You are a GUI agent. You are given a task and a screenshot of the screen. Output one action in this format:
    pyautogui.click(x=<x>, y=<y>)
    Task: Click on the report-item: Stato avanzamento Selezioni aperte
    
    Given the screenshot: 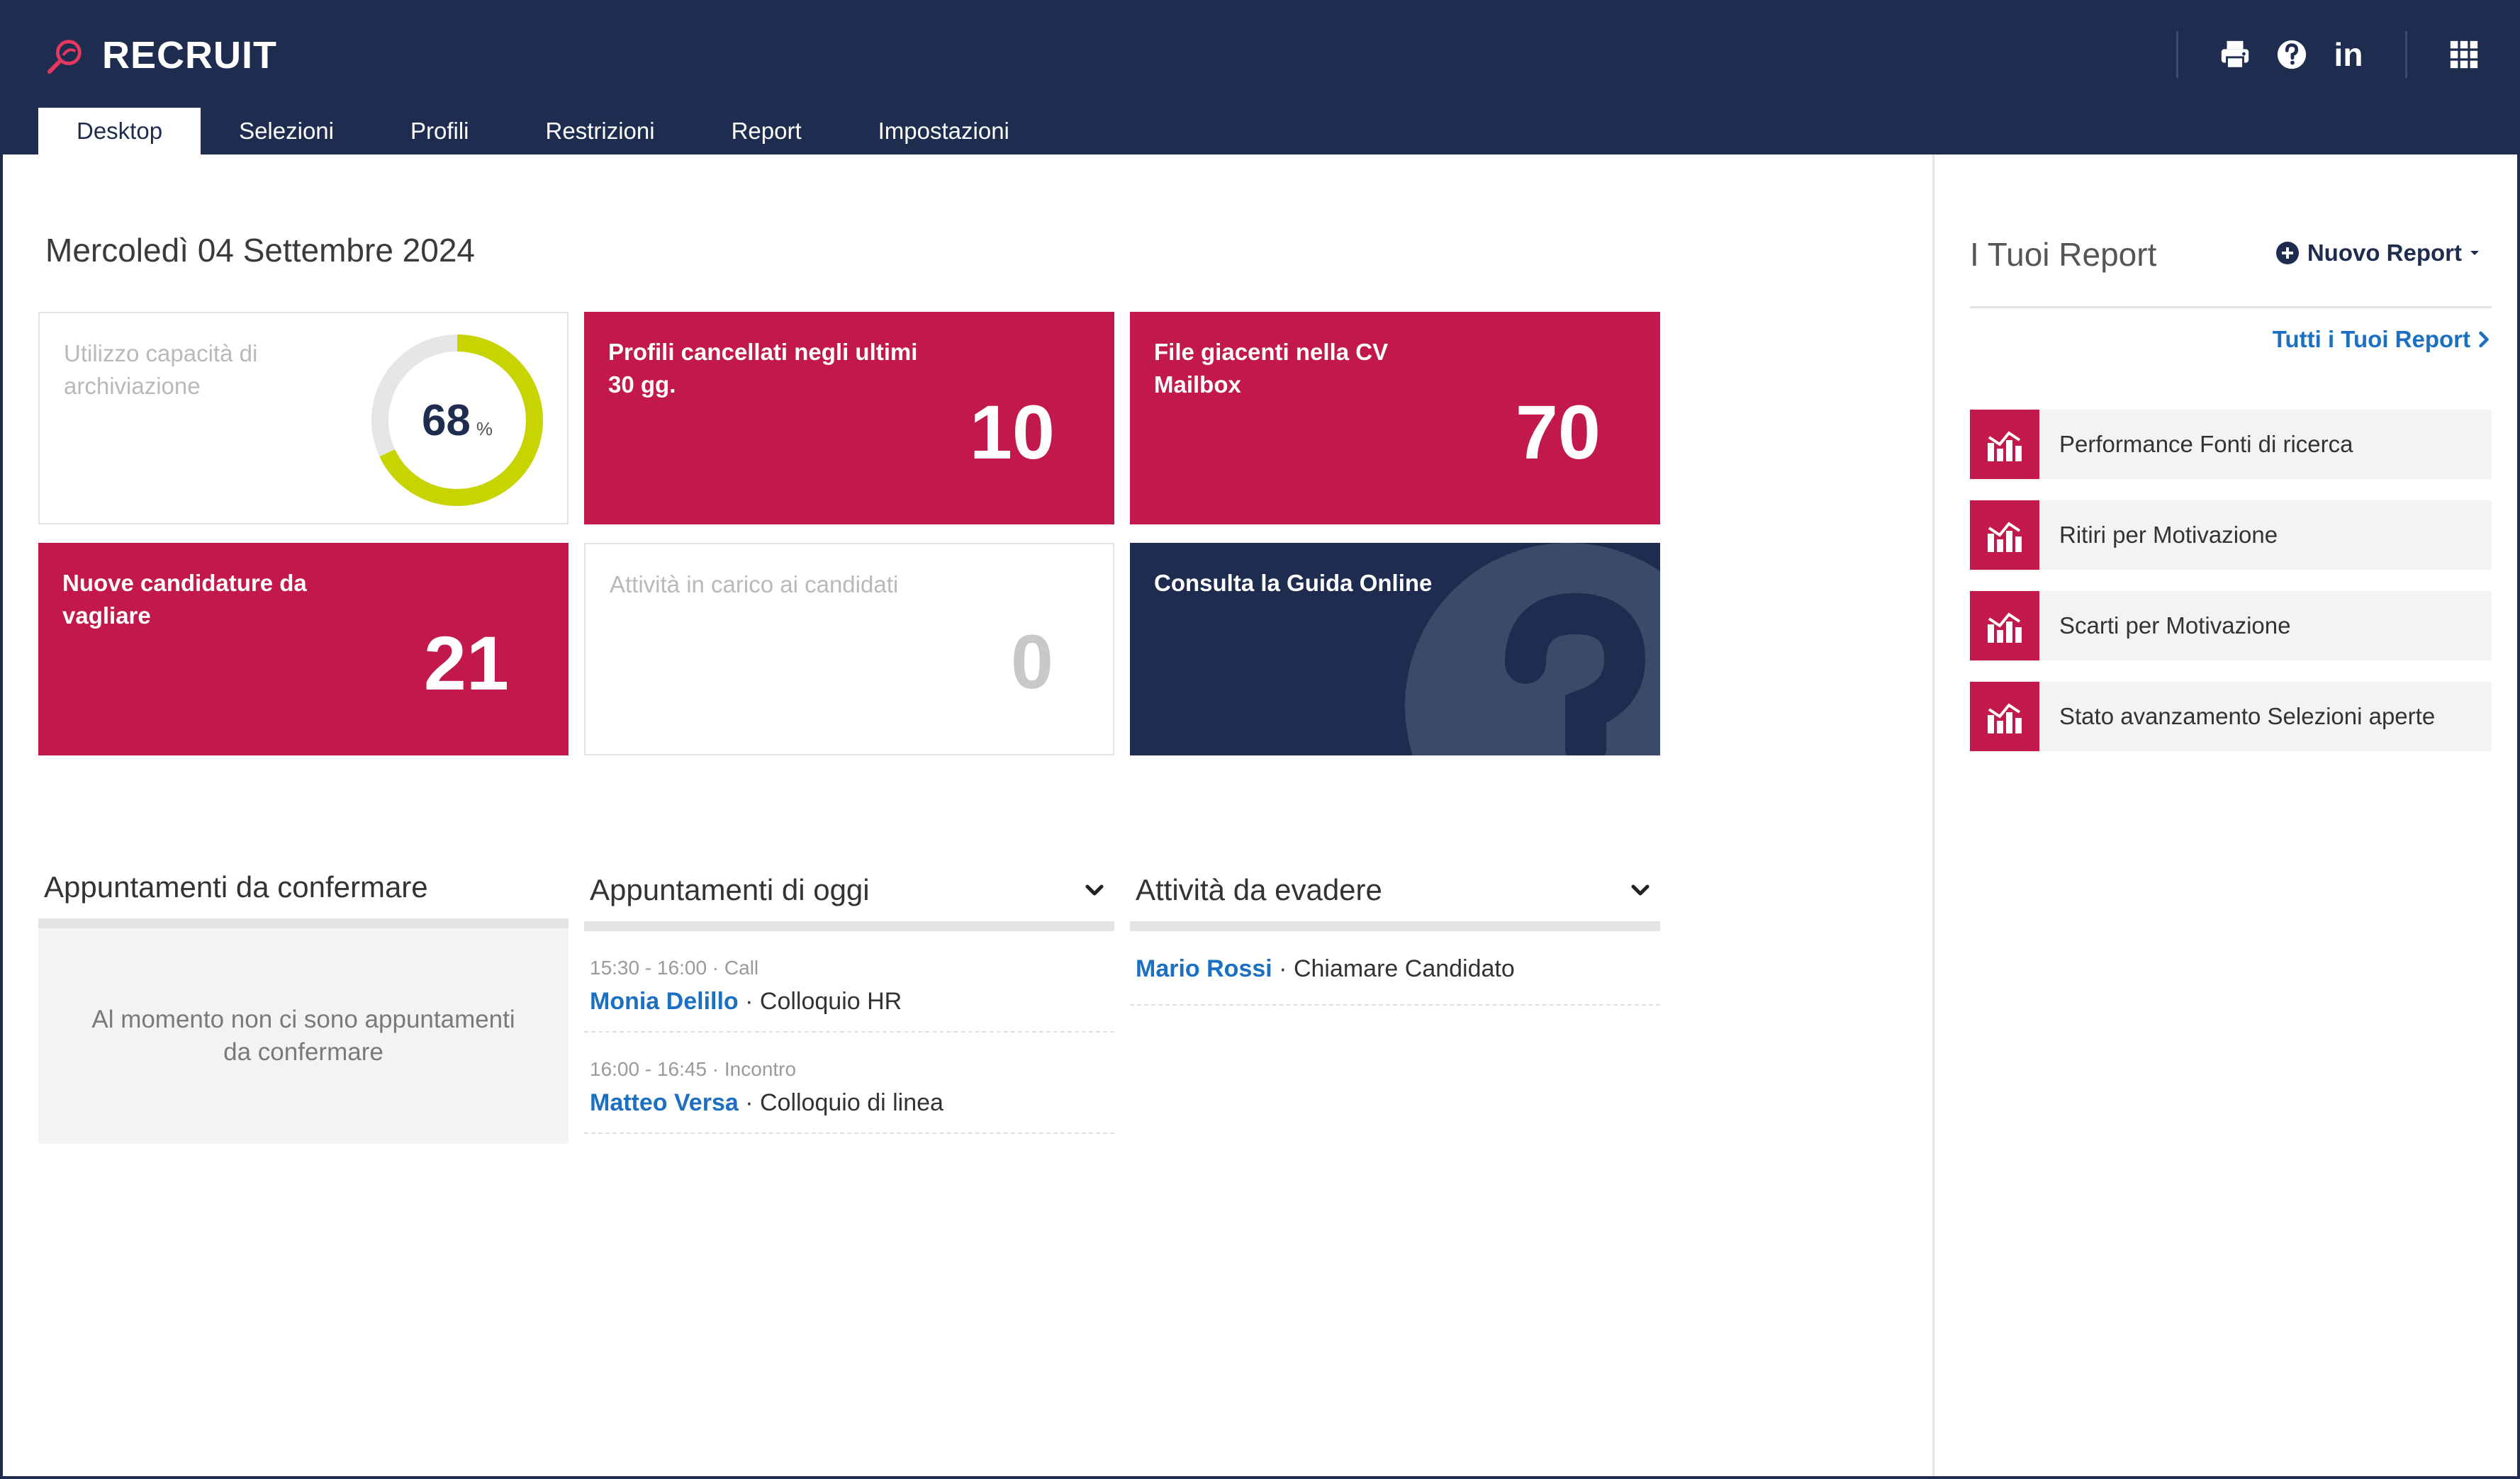 What is the action you would take?
    pyautogui.click(x=2231, y=716)
    